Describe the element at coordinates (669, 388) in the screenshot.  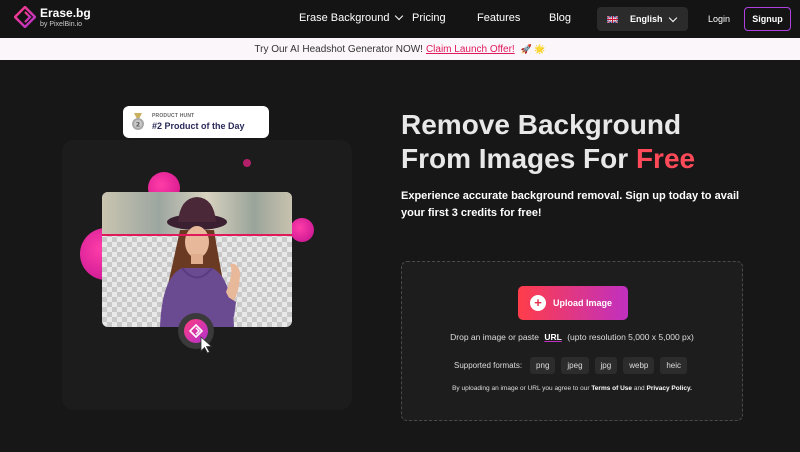
I see `privacy-policy-link: Privacy Policy.` at that location.